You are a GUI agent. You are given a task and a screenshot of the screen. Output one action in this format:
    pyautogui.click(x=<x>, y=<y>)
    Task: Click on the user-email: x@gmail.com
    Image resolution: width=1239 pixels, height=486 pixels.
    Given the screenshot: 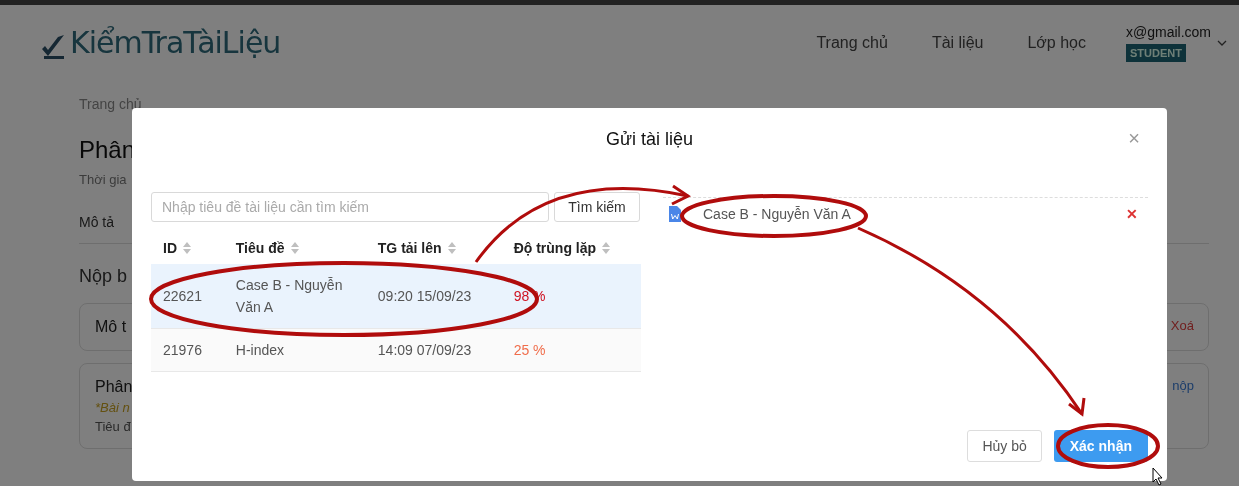 What is the action you would take?
    pyautogui.click(x=1168, y=31)
    